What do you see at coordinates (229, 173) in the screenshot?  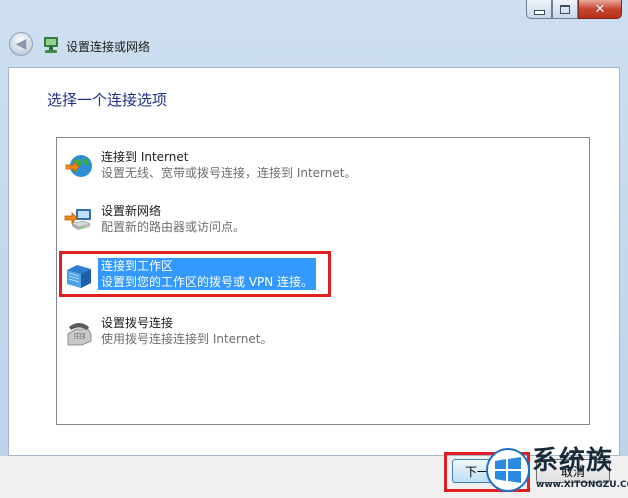 I see `option-description: 设置无线、宽带或拨号连接，连接到 Internet。` at bounding box center [229, 173].